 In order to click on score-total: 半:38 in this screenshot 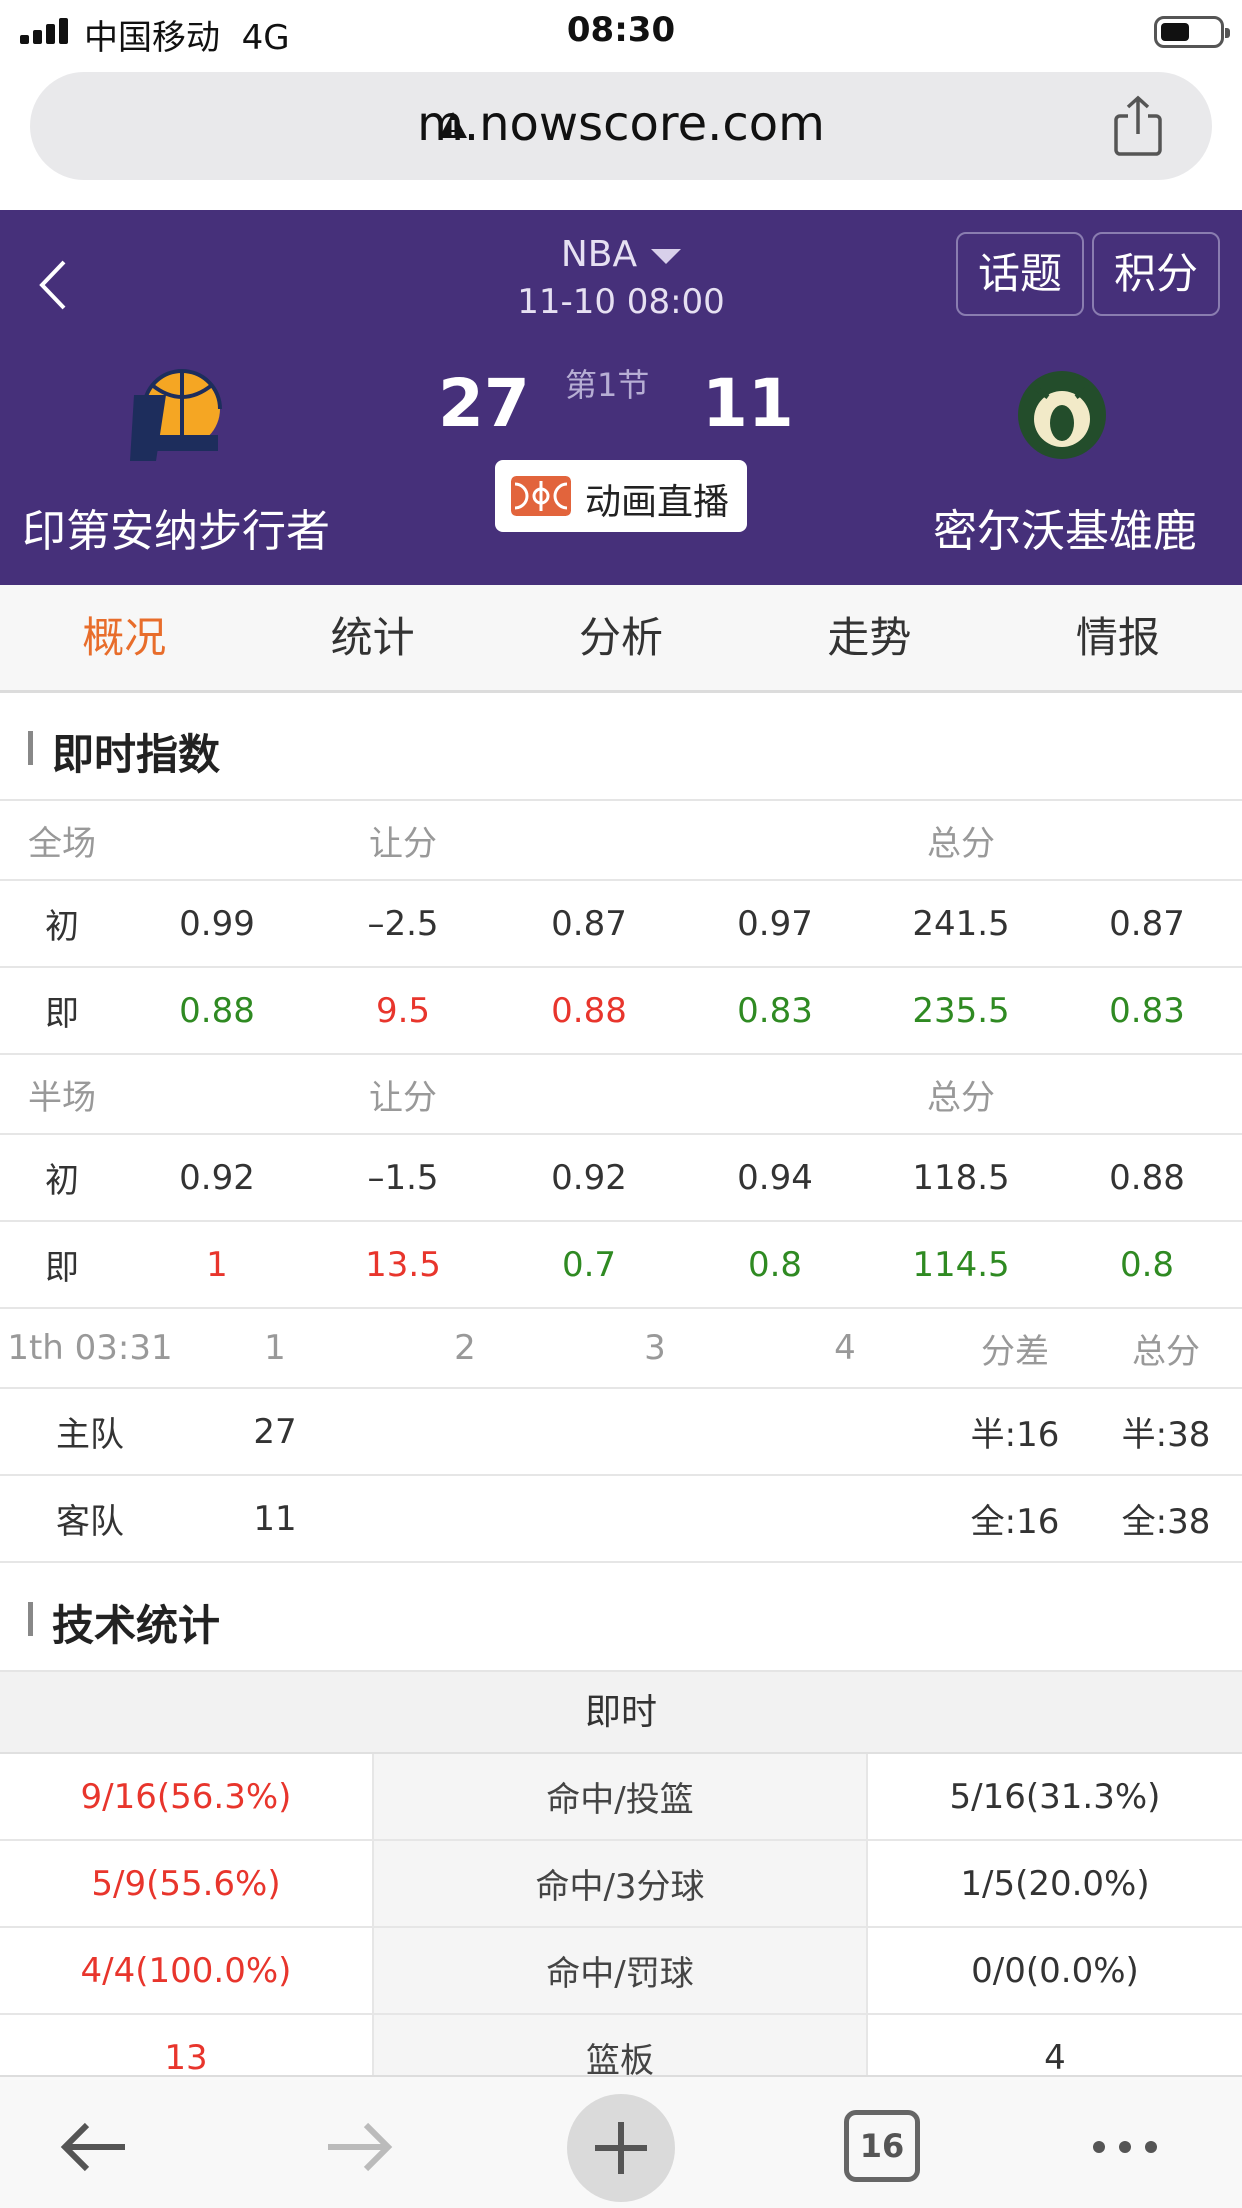, I will do `click(1166, 1435)`.